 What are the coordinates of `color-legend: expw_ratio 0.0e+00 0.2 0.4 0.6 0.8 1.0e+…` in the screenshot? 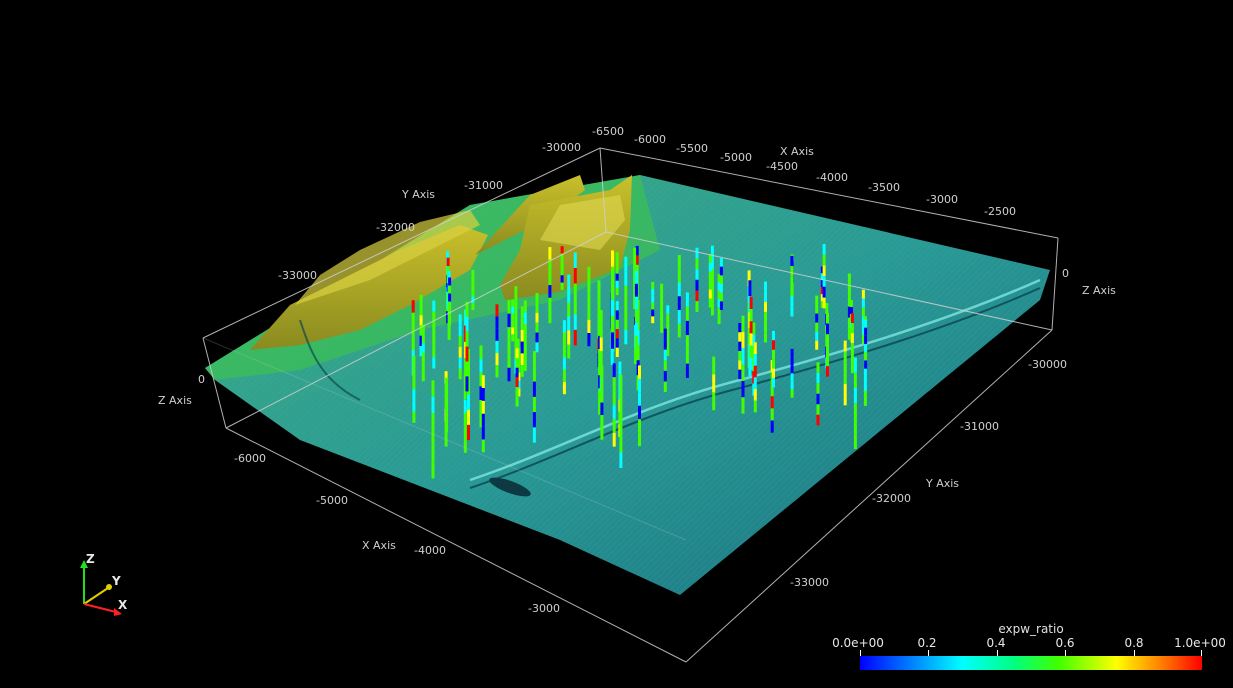 It's located at (1029, 651).